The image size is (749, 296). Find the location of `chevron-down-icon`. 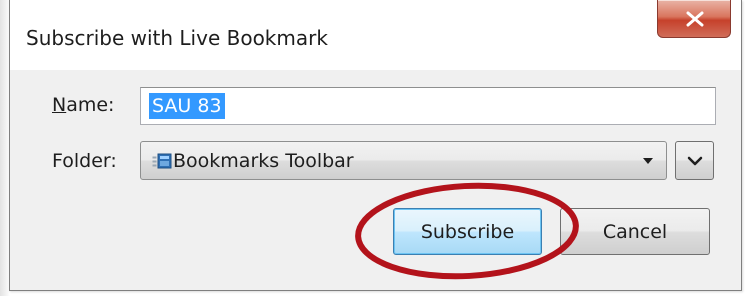

chevron-down-icon is located at coordinates (695, 161).